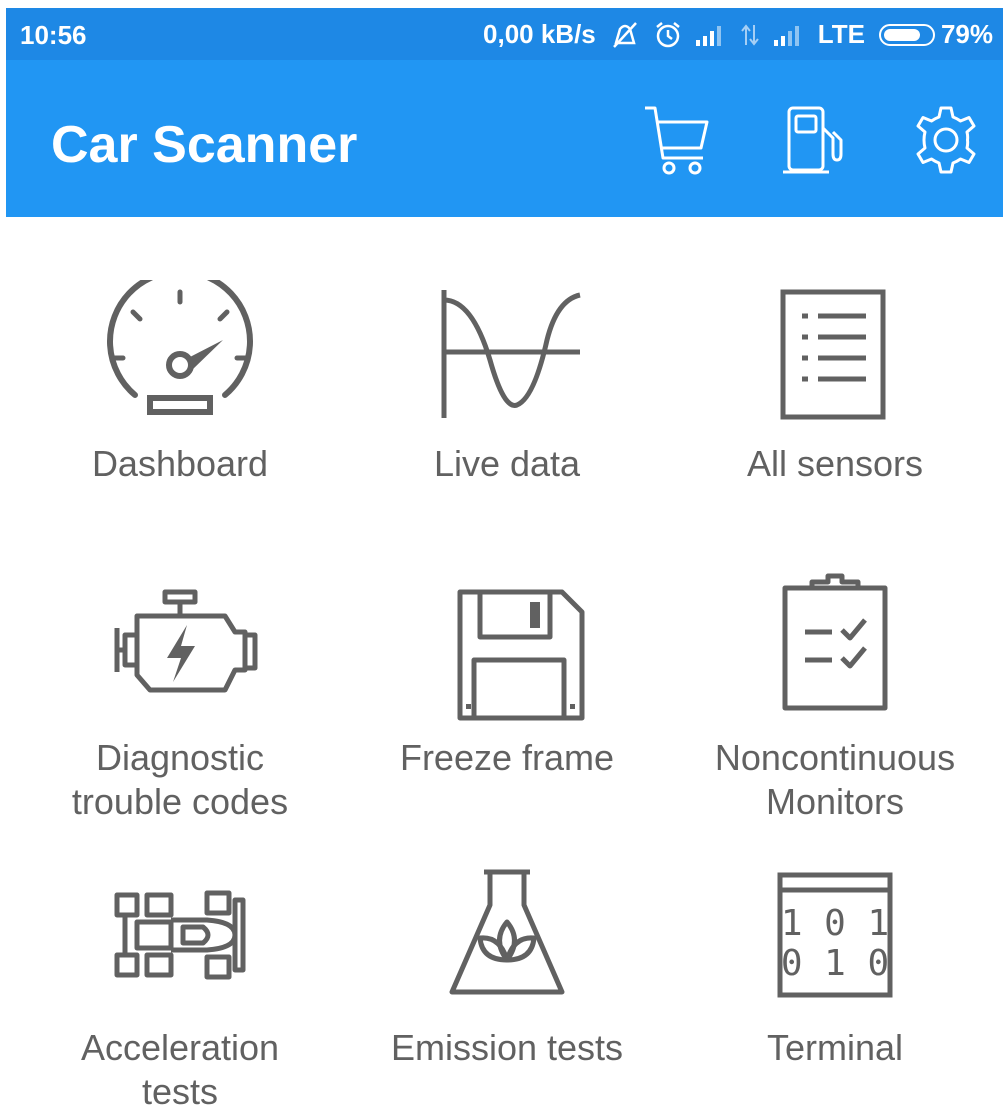 This screenshot has width=1003, height=1116. I want to click on tile-label: Freeze frame, so click(507, 757).